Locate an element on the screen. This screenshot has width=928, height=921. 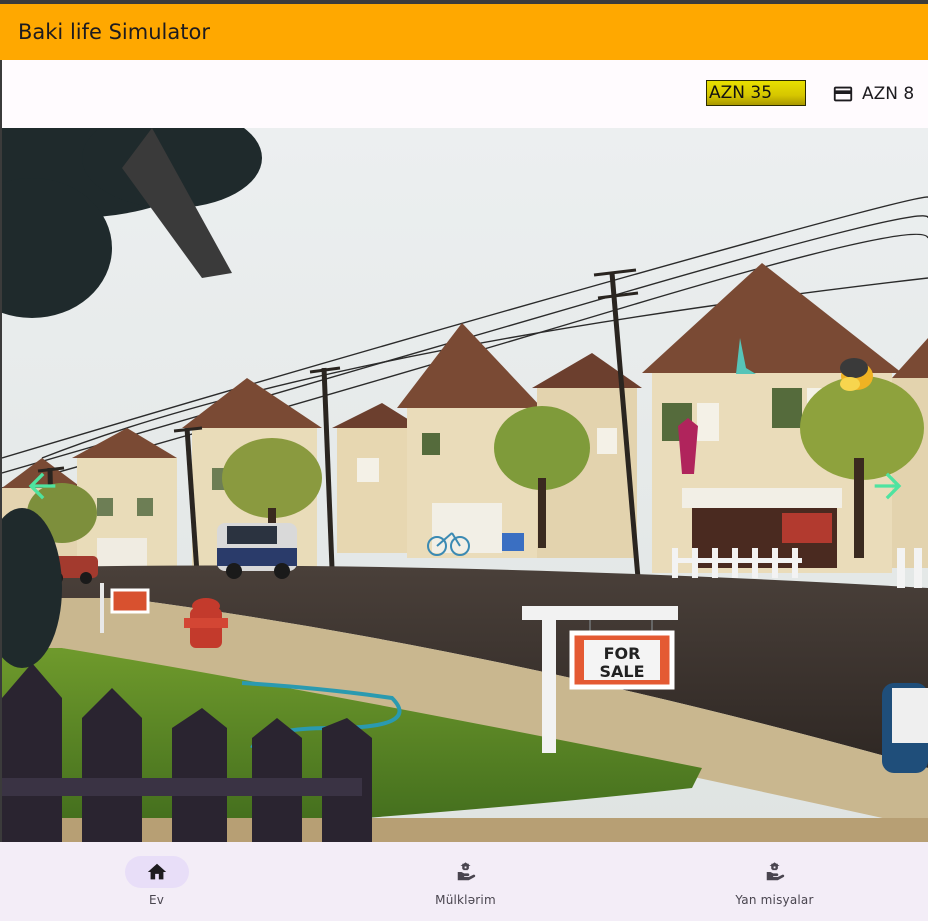
card-balance: AZN 8 is located at coordinates (888, 94).